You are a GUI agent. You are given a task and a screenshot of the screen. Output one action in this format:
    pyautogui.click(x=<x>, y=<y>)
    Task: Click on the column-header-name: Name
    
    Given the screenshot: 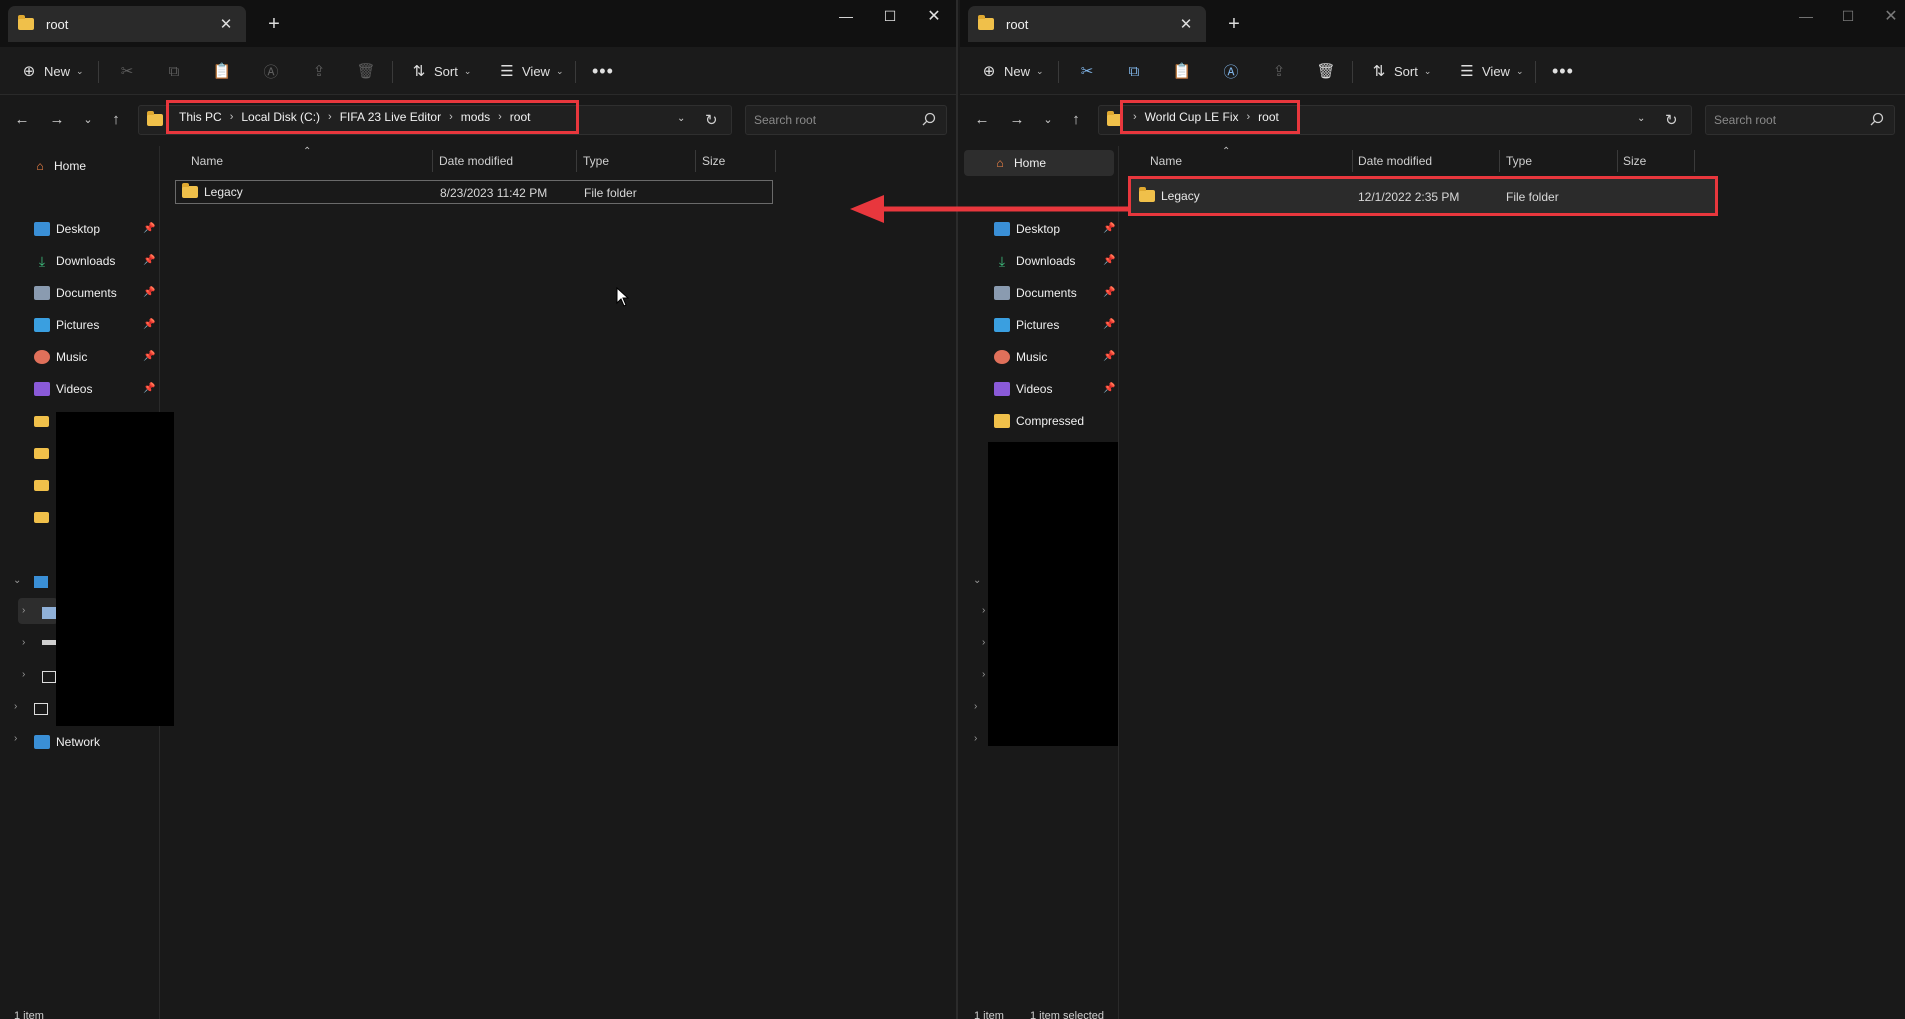 What is the action you would take?
    pyautogui.click(x=1166, y=161)
    